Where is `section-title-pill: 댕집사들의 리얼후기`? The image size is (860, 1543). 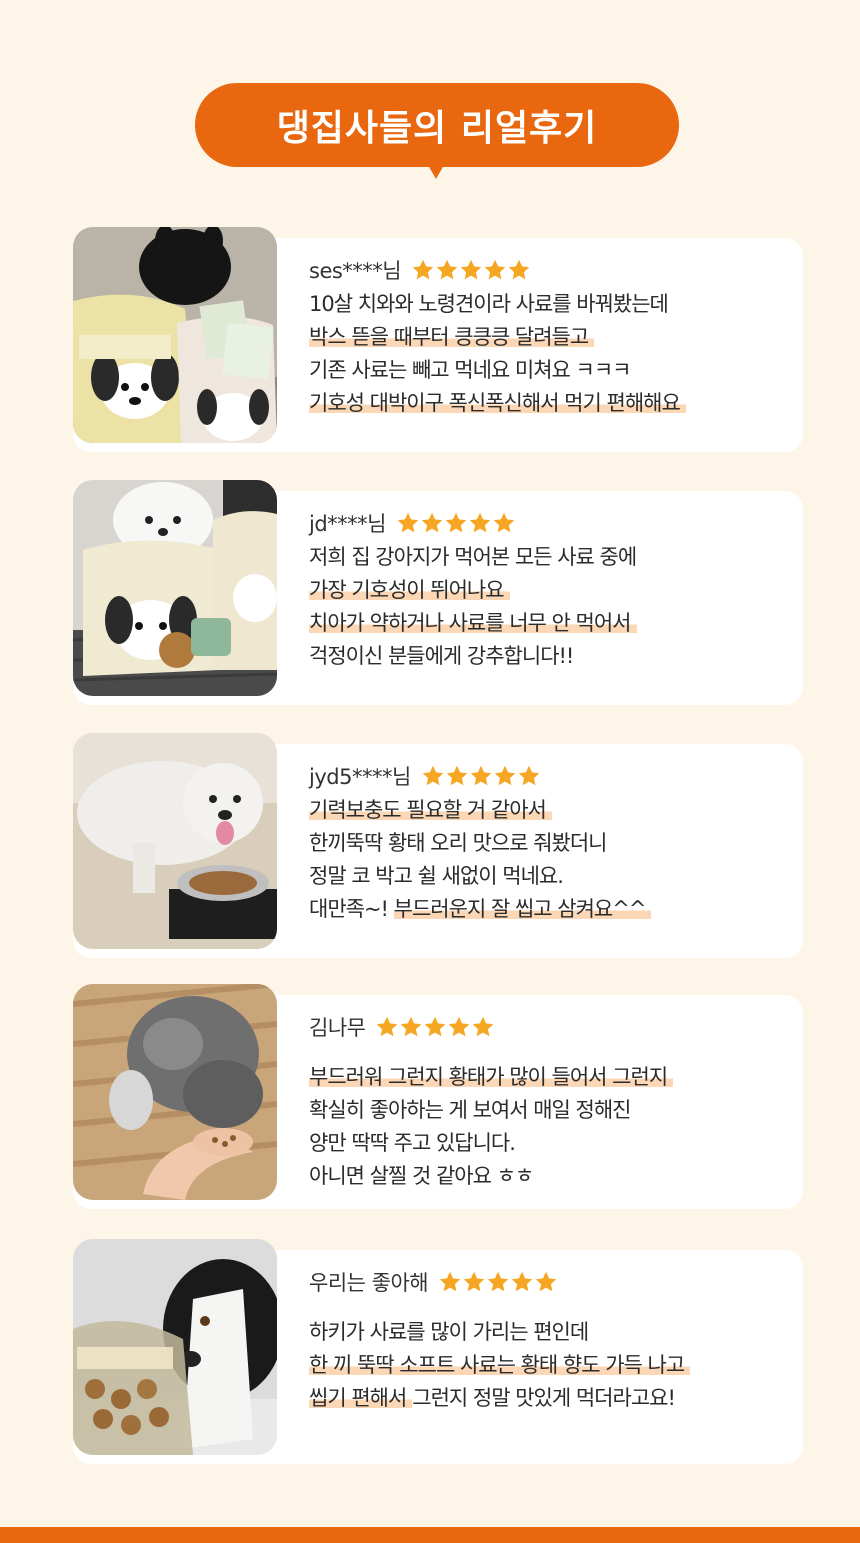
section-title-pill: 댕집사들의 리얼후기 is located at coordinates (437, 125).